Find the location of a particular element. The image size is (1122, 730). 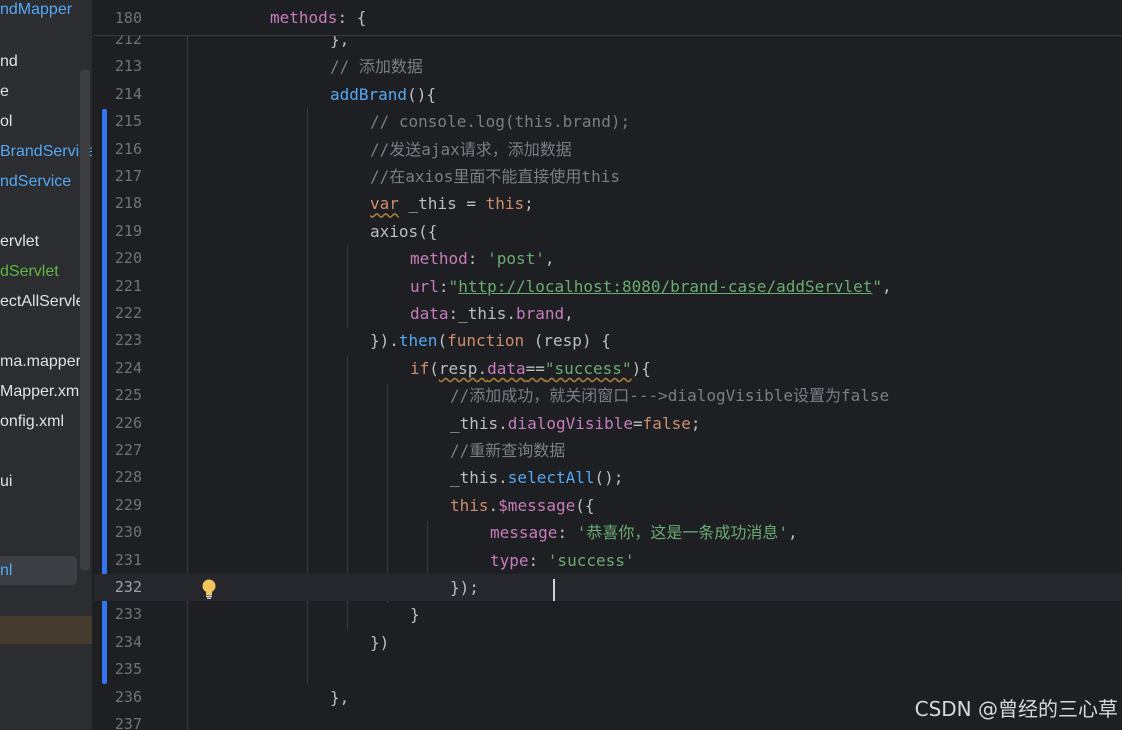

code-text: _this.dialogVisible=false; is located at coordinates (575, 423).